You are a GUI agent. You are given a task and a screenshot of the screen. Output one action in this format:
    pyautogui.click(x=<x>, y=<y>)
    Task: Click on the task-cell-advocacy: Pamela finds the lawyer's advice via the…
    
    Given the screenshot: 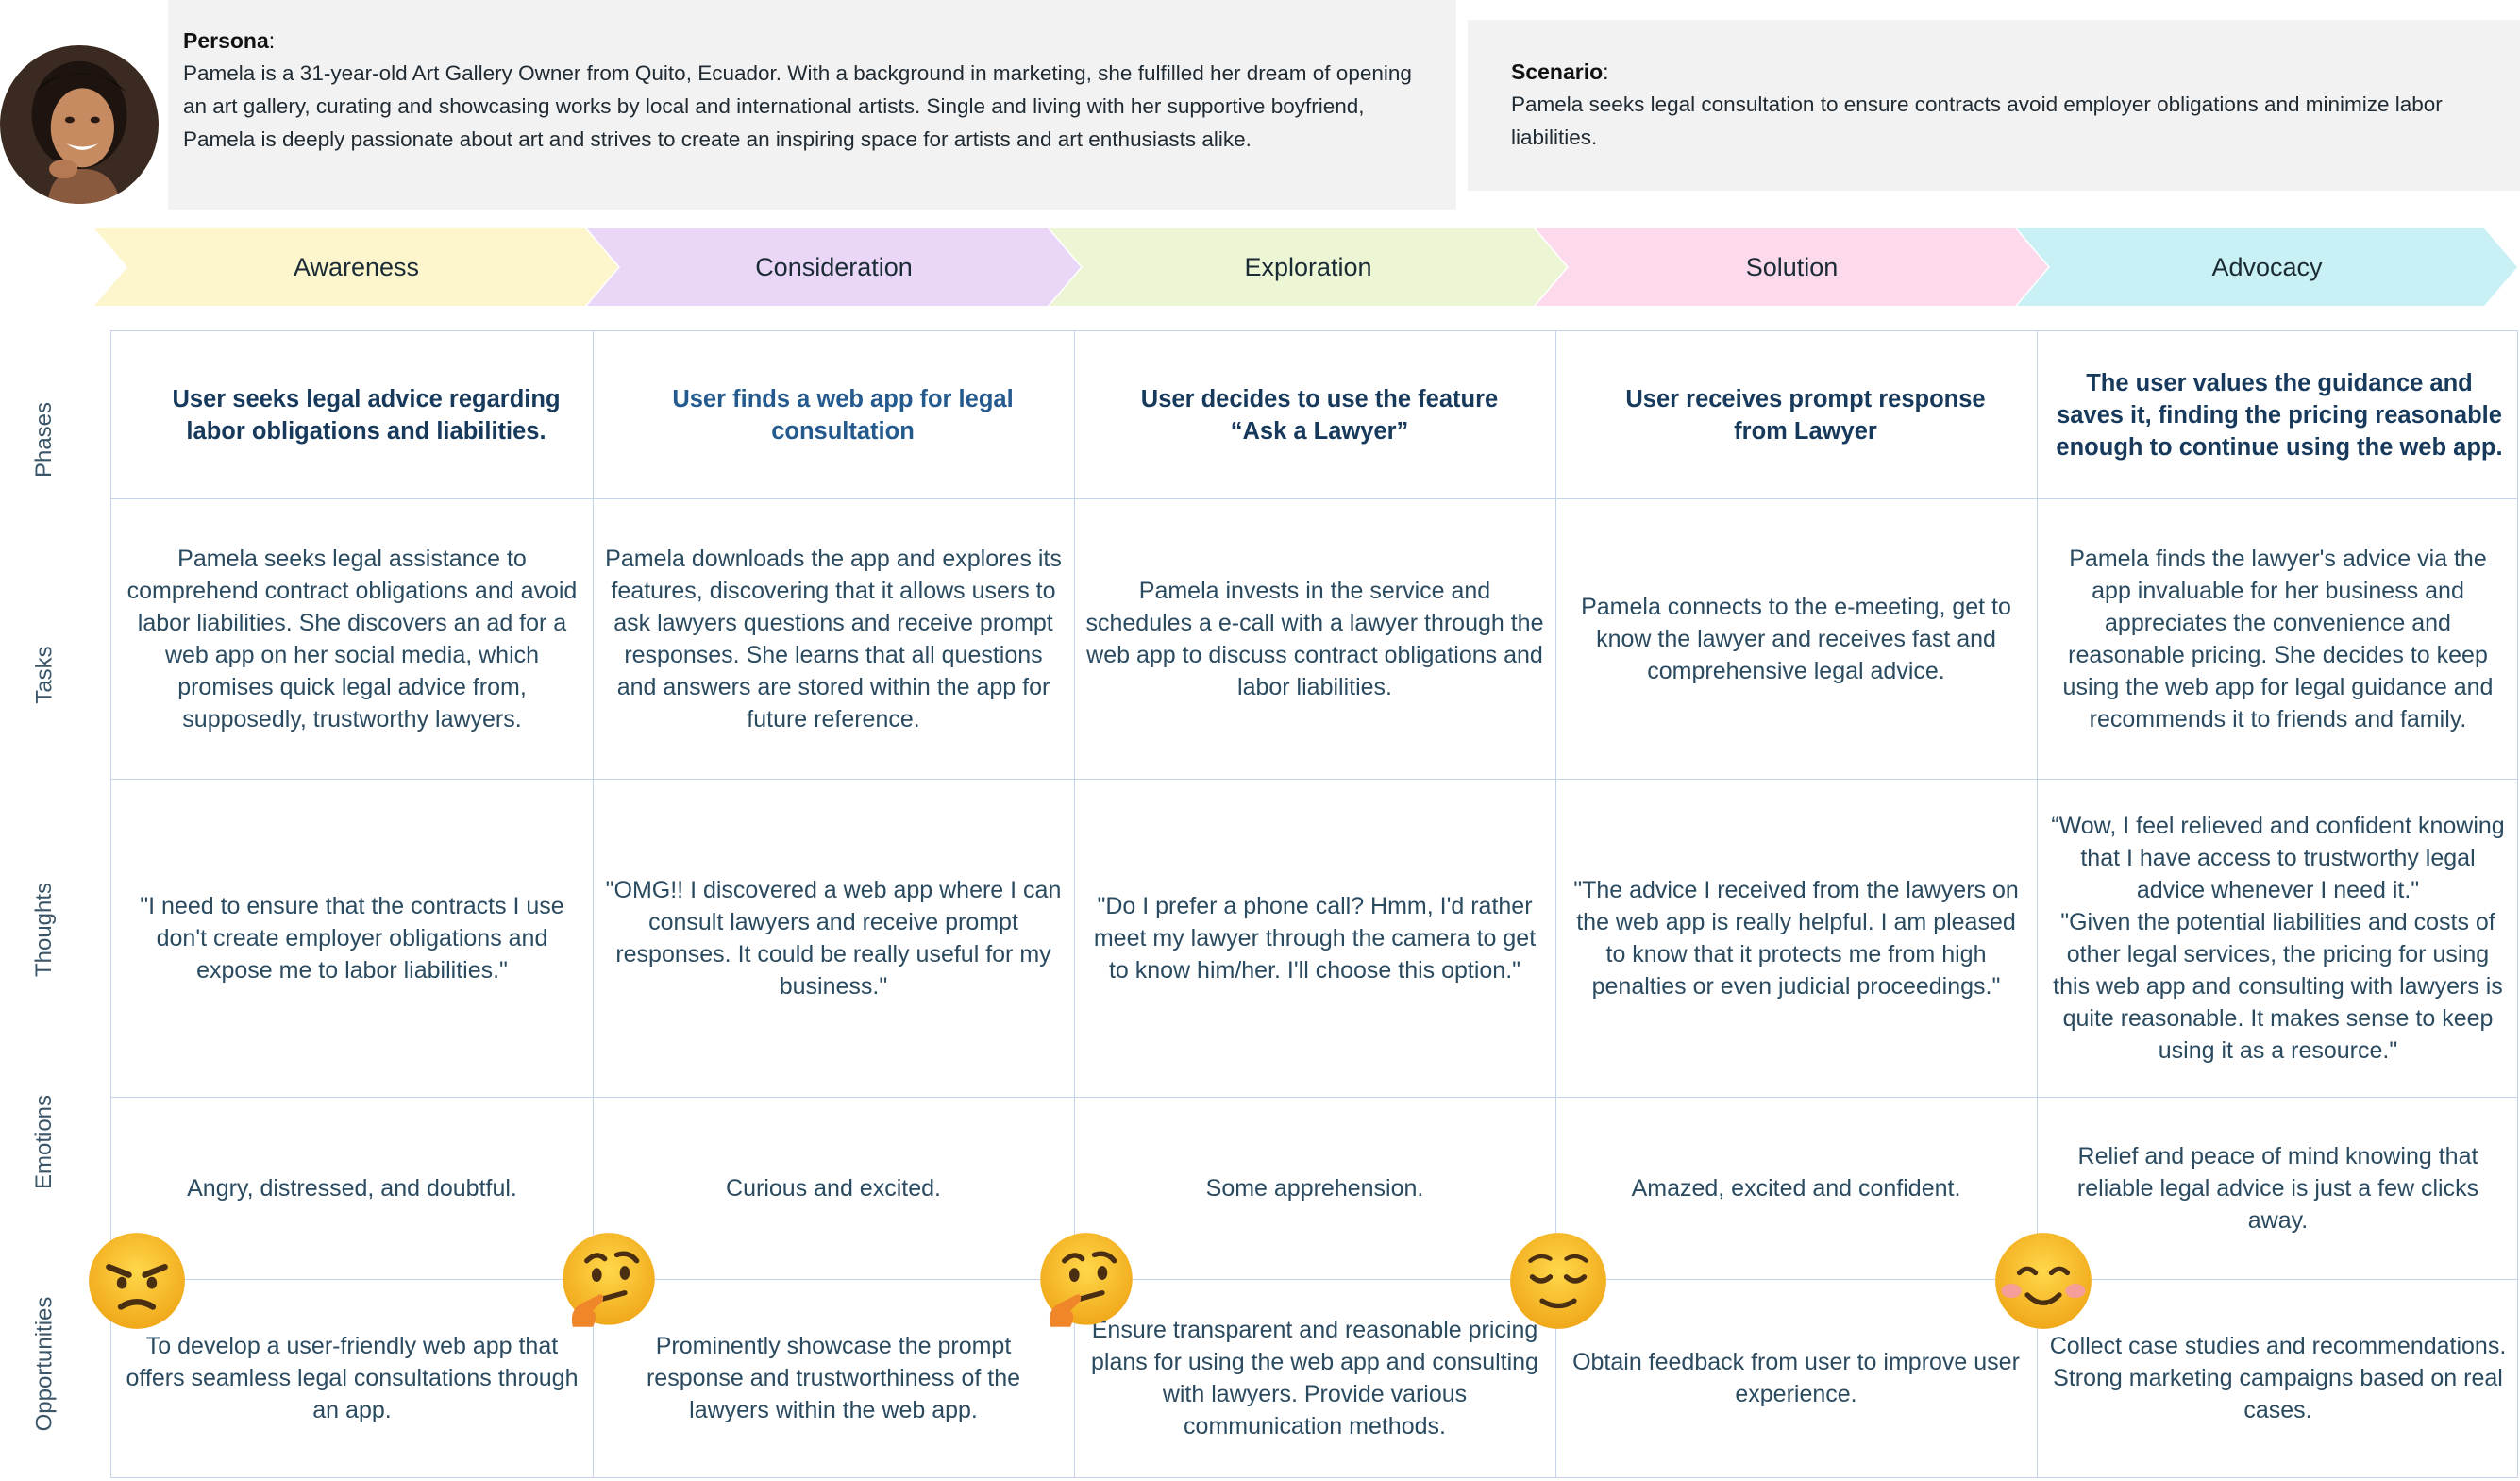 What is the action you would take?
    pyautogui.click(x=2278, y=638)
    